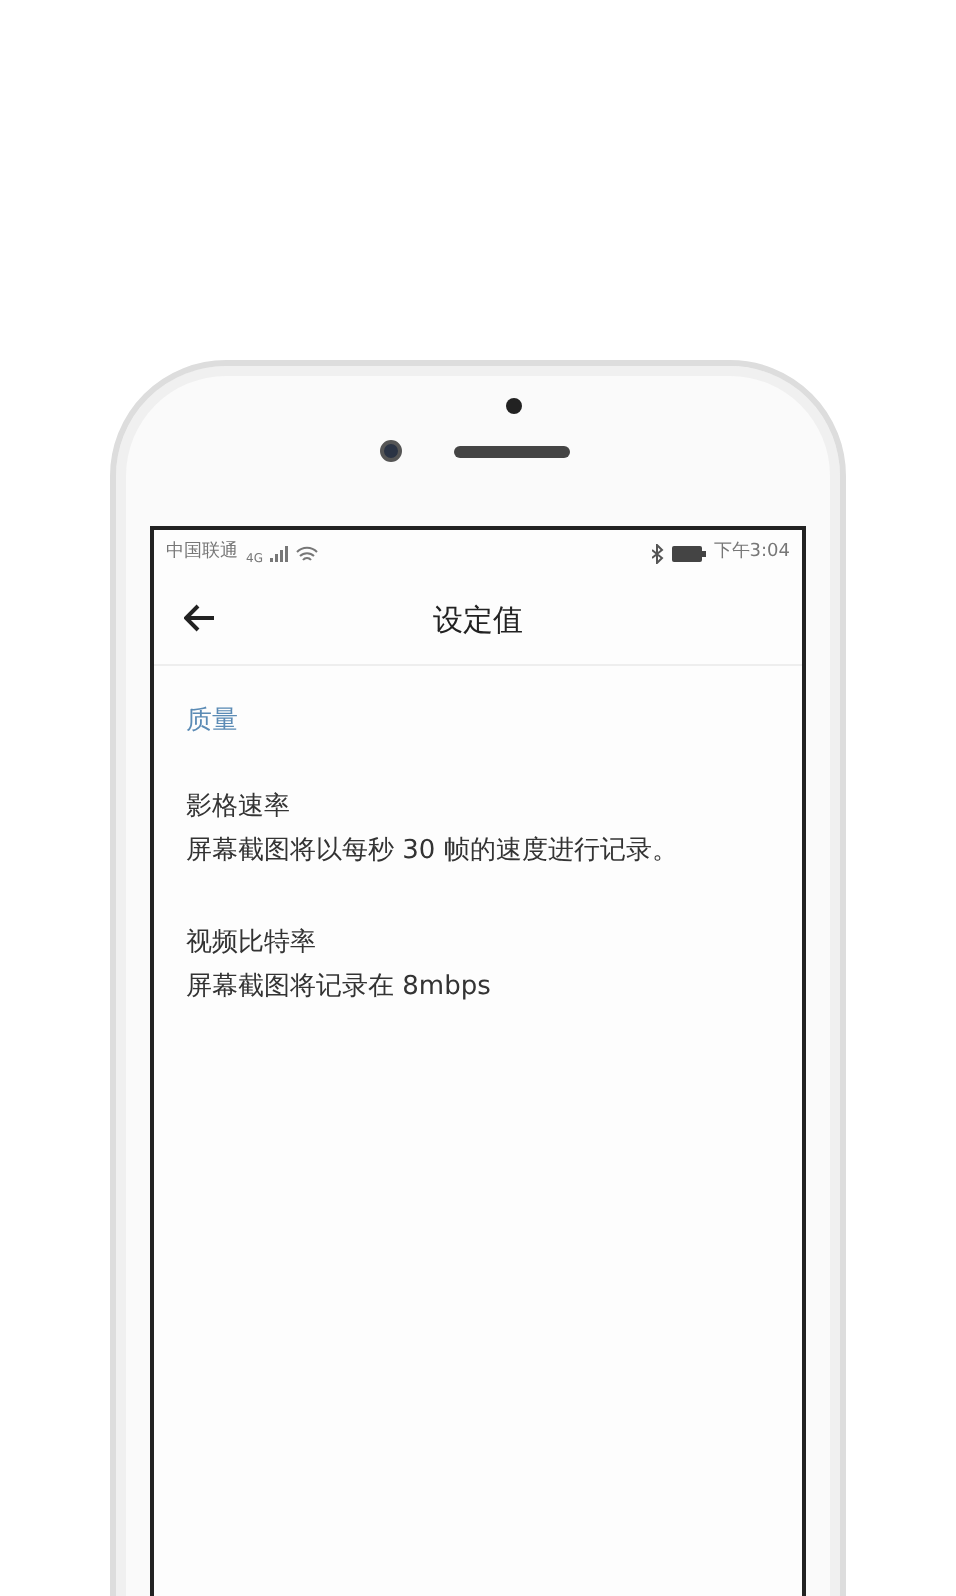  I want to click on bluetooth-icon, so click(657, 554).